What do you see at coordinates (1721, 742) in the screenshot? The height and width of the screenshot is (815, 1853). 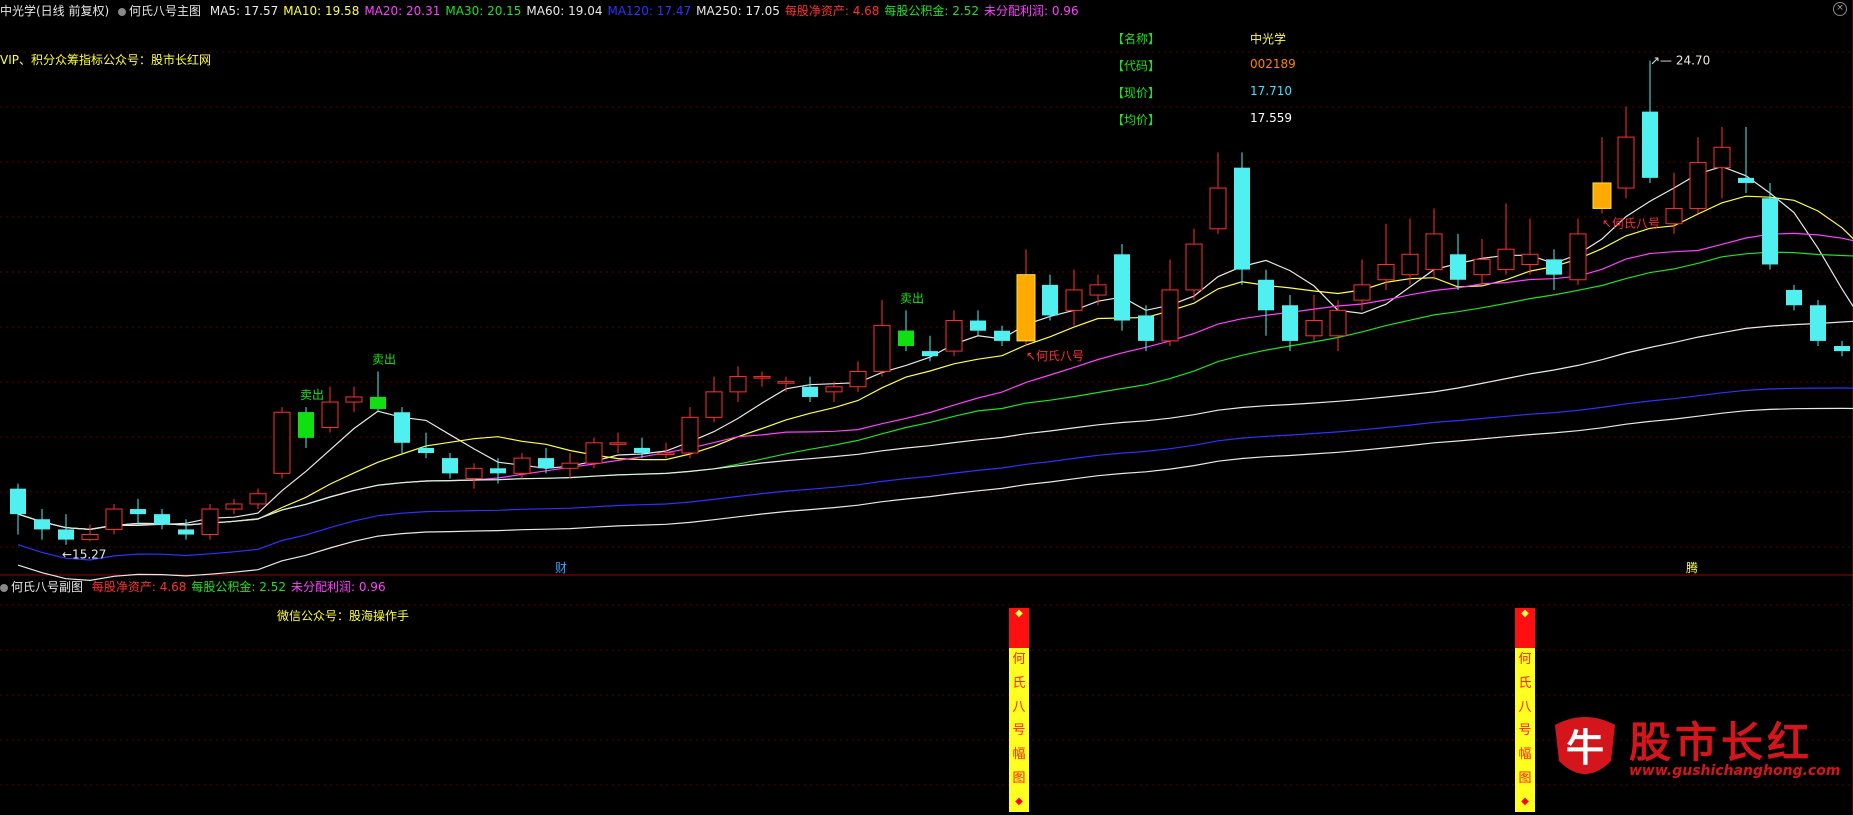 I see `logo-text: 股市长红` at bounding box center [1721, 742].